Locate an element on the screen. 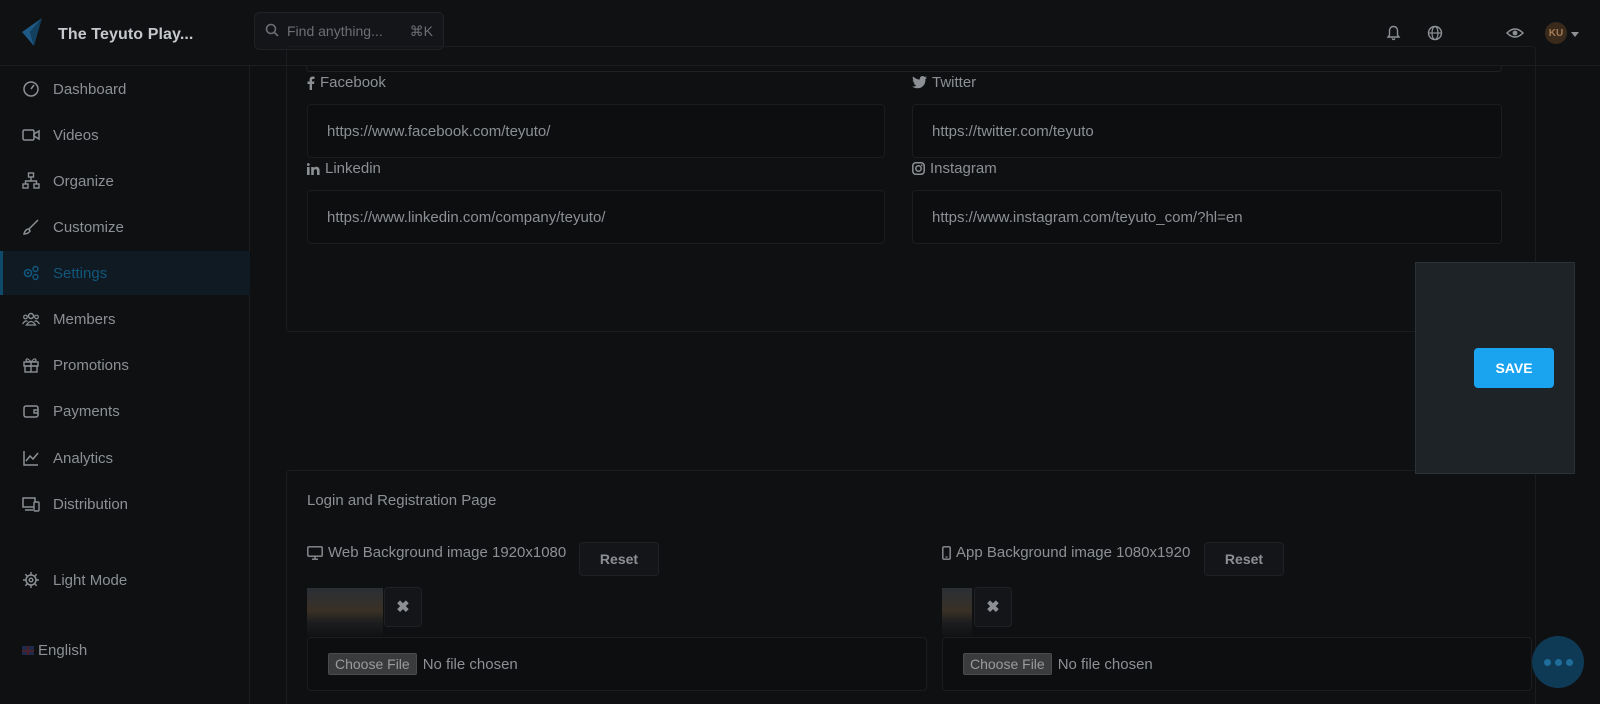 Image resolution: width=1600 pixels, height=704 pixels. web-background-label: Web Background image 1920x1080 is located at coordinates (436, 552).